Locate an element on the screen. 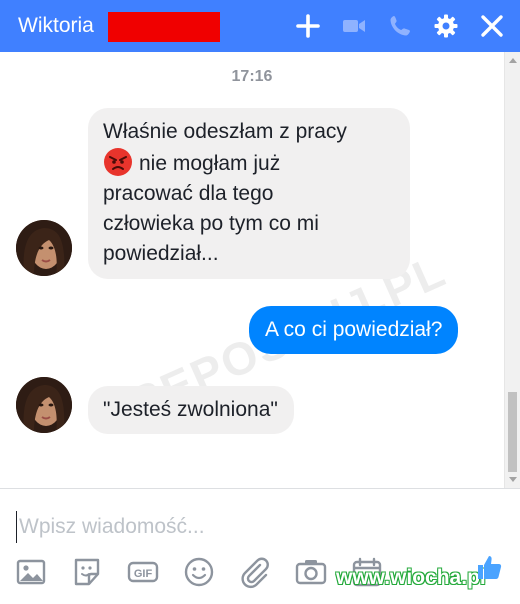  message-line: pracować dla tego is located at coordinates (188, 193).